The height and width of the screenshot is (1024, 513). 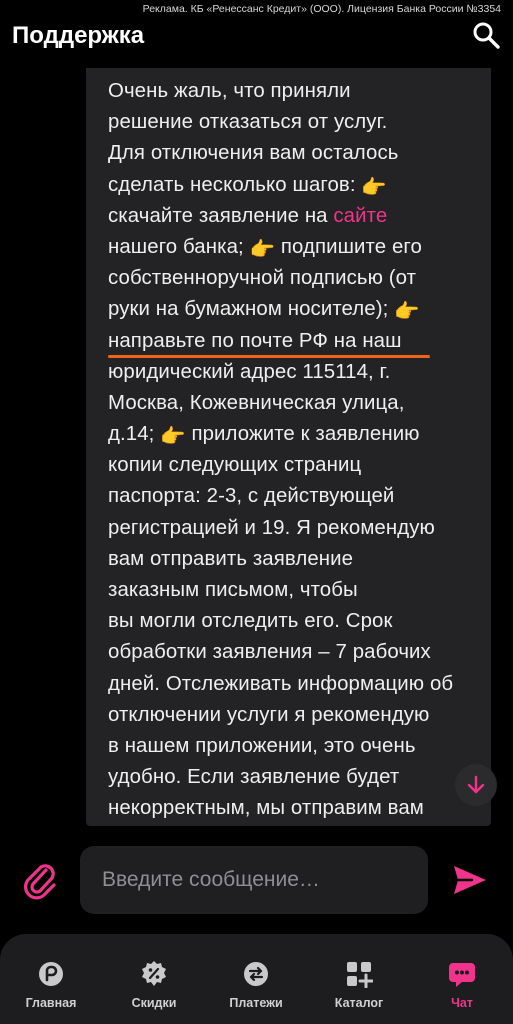 What do you see at coordinates (271, 527) in the screenshot?
I see `message-line: регистрацией и 19. Я рекомендую` at bounding box center [271, 527].